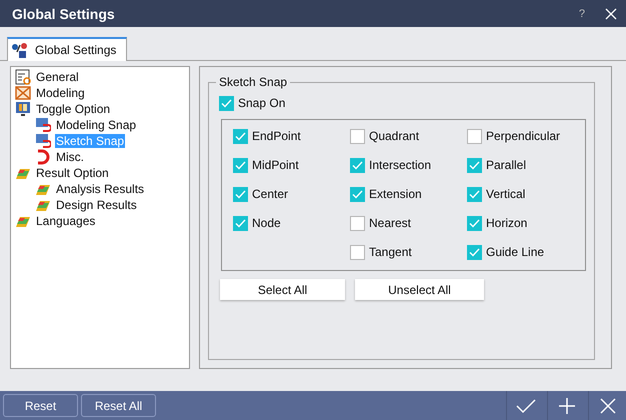 This screenshot has width=626, height=420. Describe the element at coordinates (390, 252) in the screenshot. I see `checkbox-label: Tangent` at that location.